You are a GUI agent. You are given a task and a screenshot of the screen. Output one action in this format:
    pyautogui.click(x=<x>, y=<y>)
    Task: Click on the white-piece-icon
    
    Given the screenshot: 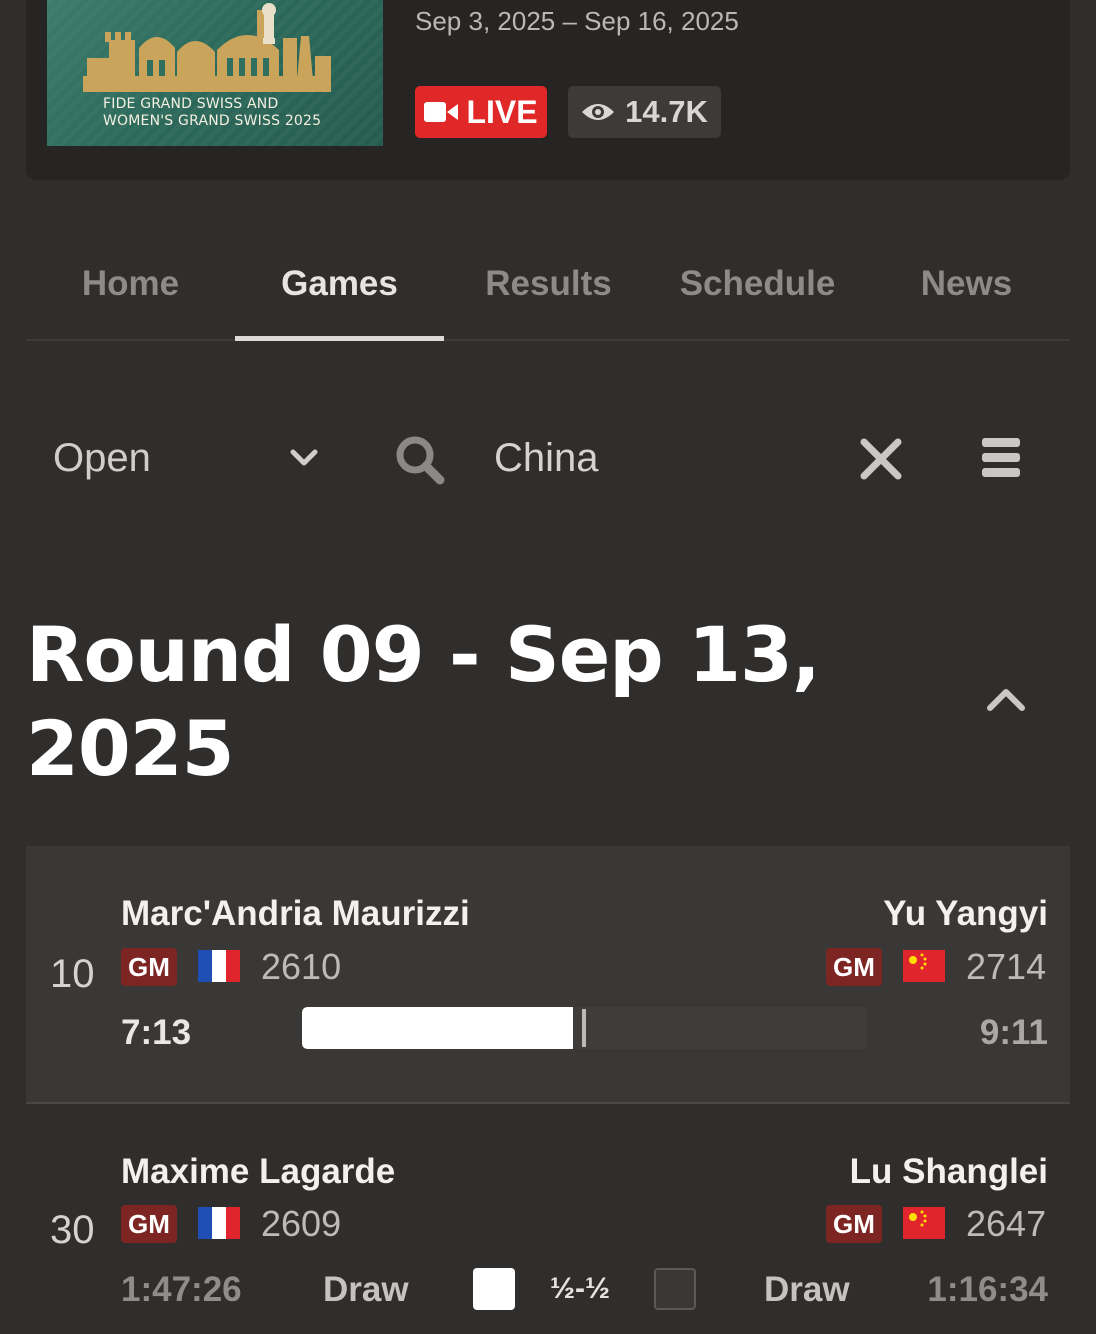 What is the action you would take?
    pyautogui.click(x=494, y=1289)
    